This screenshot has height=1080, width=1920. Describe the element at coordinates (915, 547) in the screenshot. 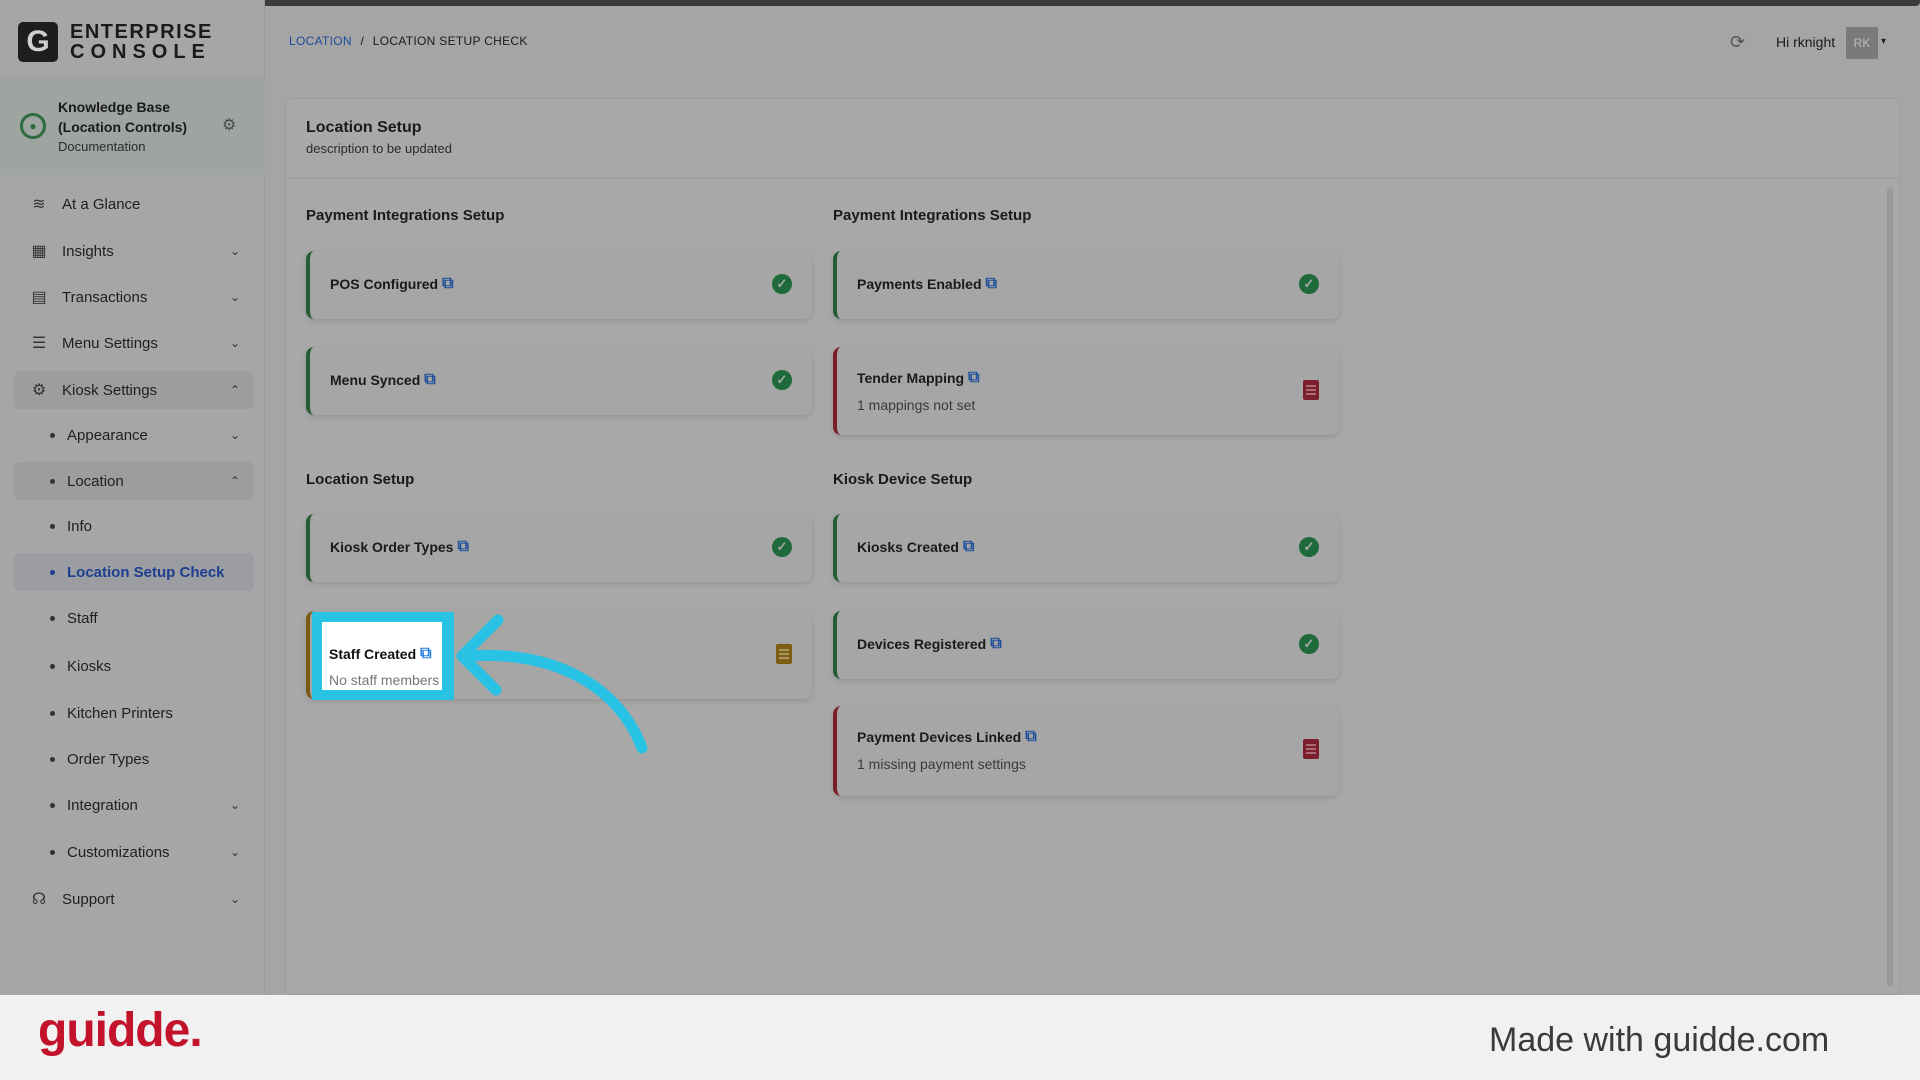

I see `card-link: Kiosks Created ⧉` at that location.